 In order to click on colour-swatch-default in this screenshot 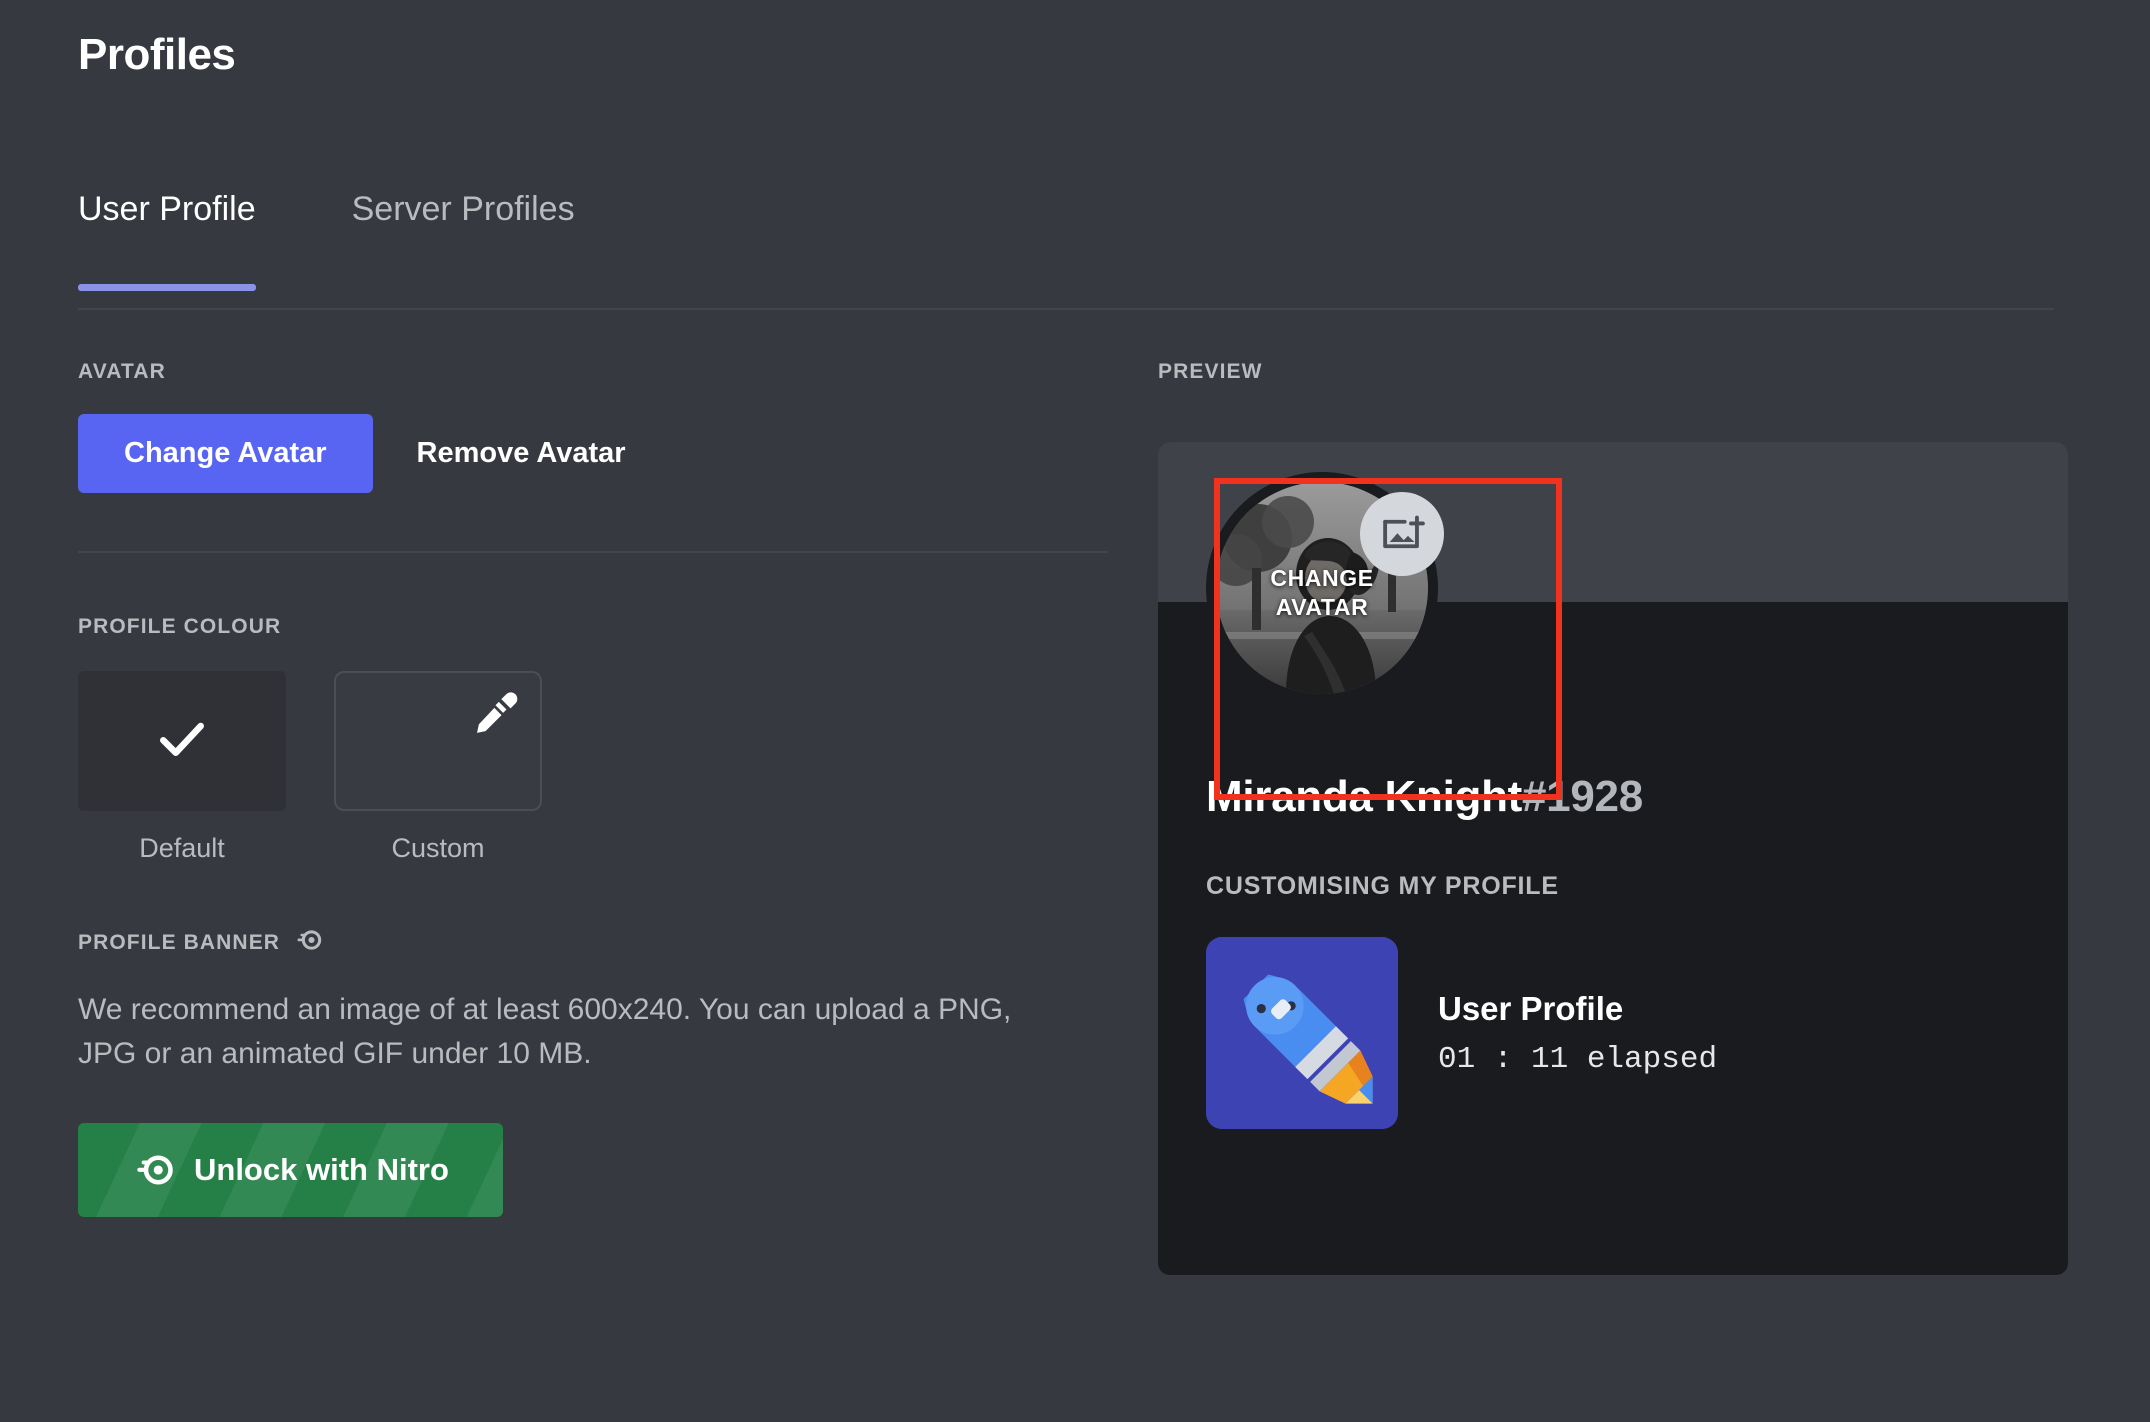, I will do `click(182, 741)`.